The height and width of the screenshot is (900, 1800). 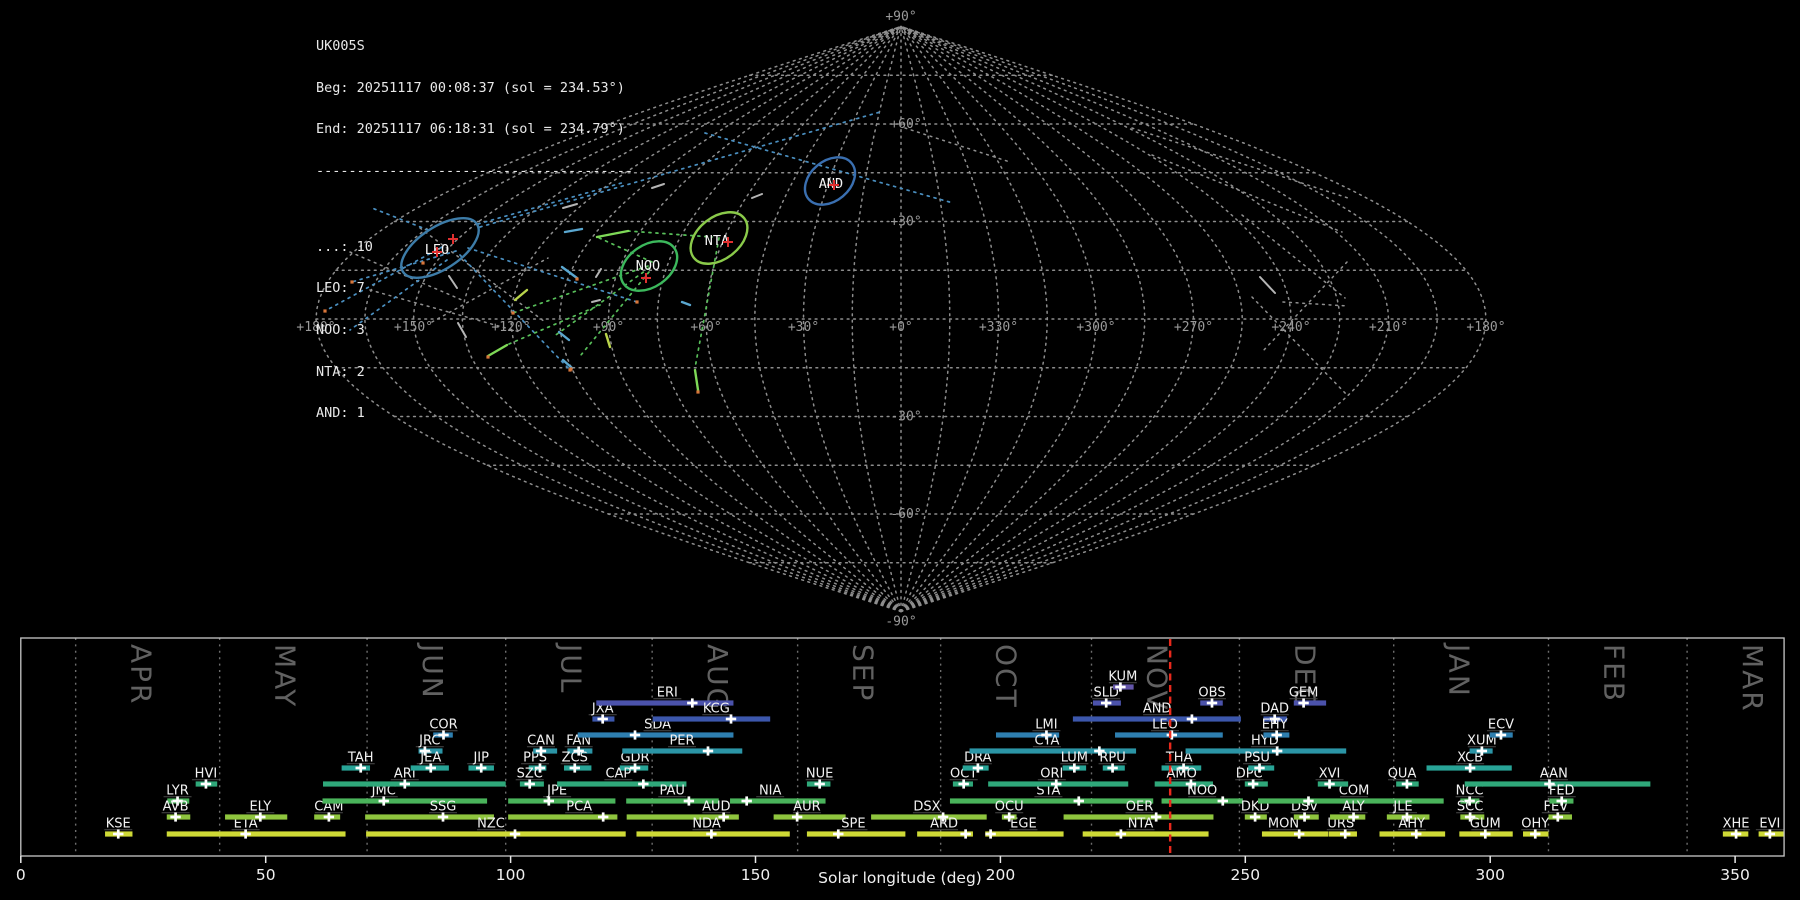 I want to click on x-axis-title: Solar longitude (deg), so click(x=900, y=878).